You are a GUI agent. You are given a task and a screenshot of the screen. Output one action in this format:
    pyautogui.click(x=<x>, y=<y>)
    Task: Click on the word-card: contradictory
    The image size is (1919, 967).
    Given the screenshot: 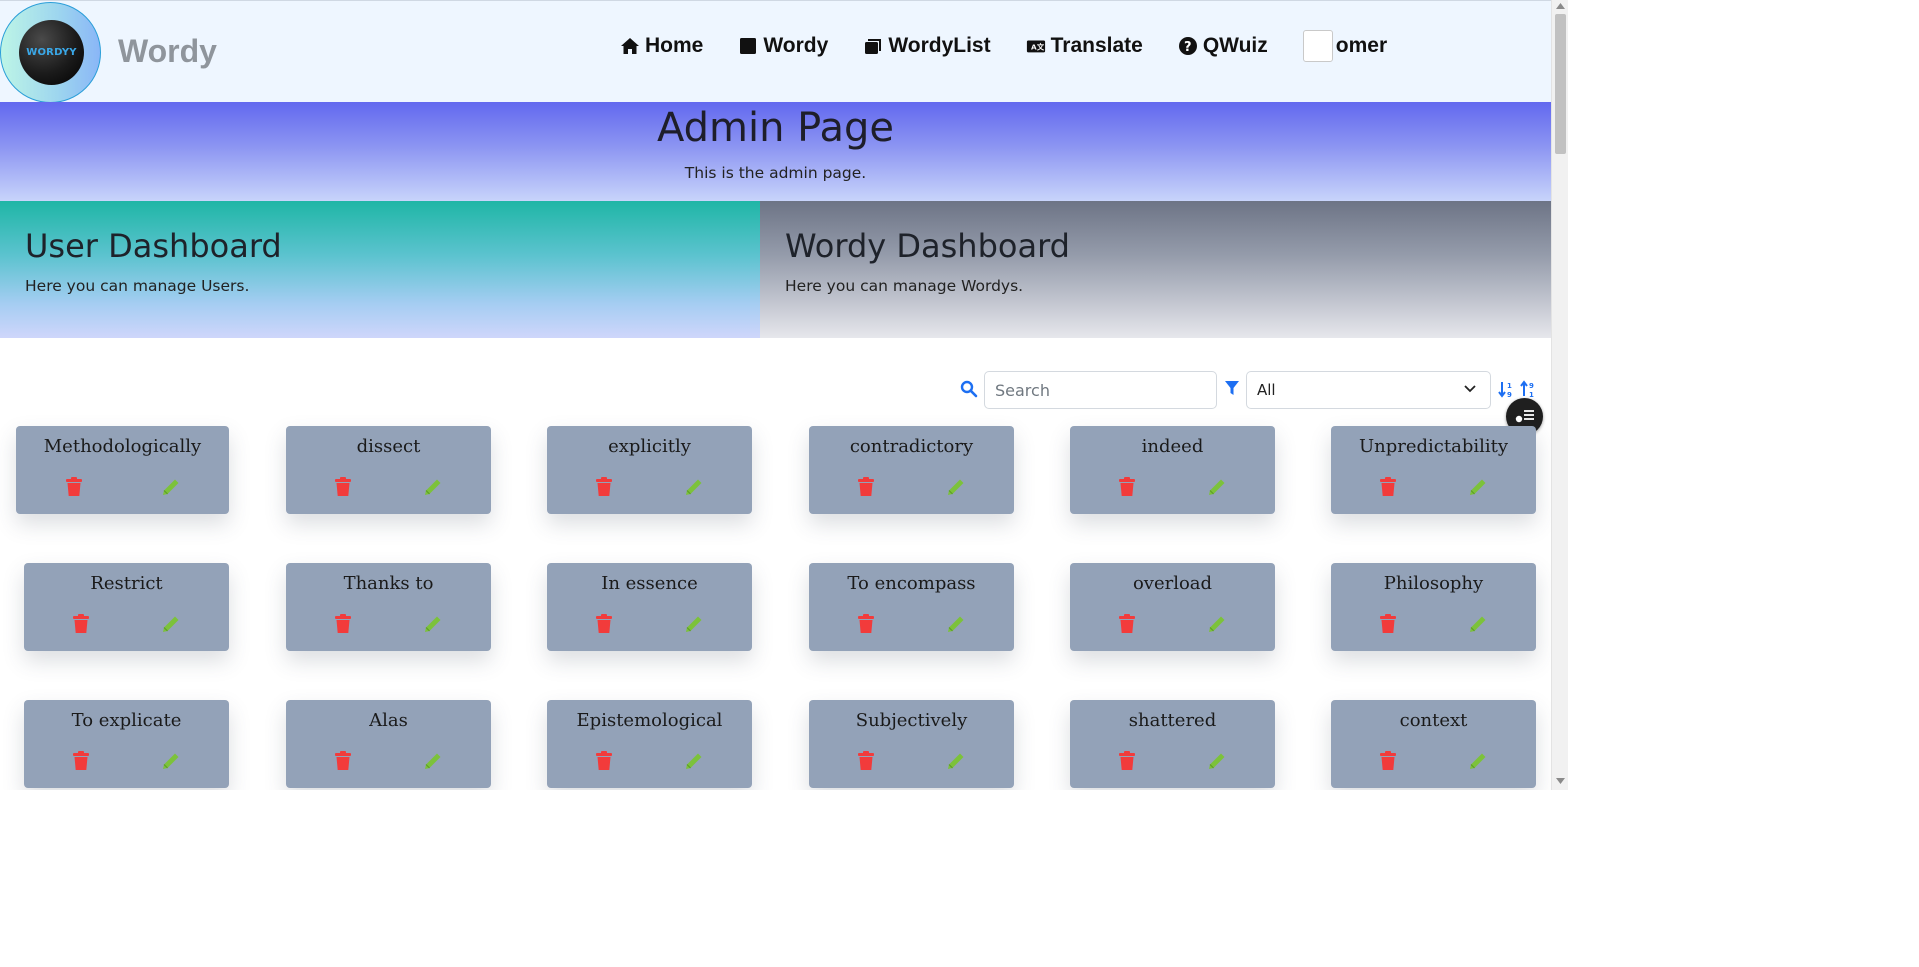 What is the action you would take?
    pyautogui.click(x=911, y=470)
    